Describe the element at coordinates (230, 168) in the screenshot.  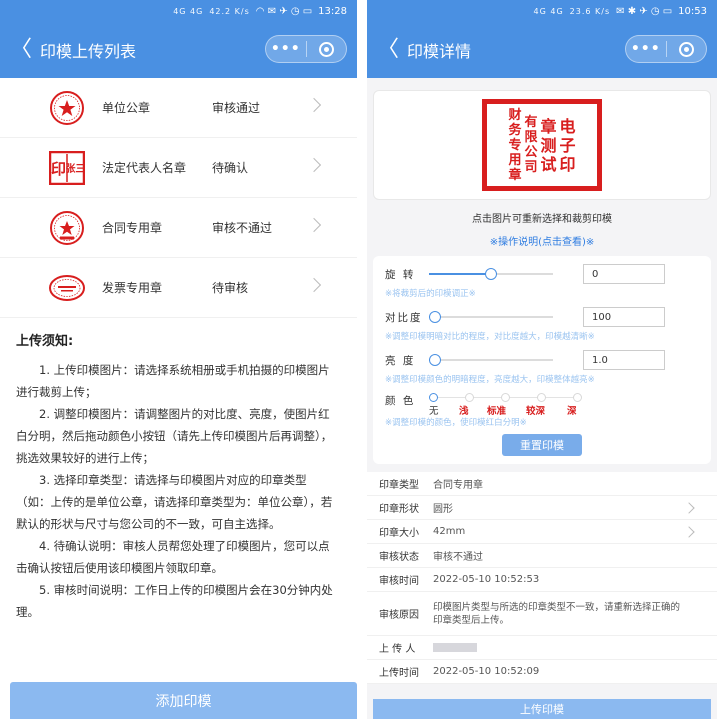
I see `seal-status: 待确认` at that location.